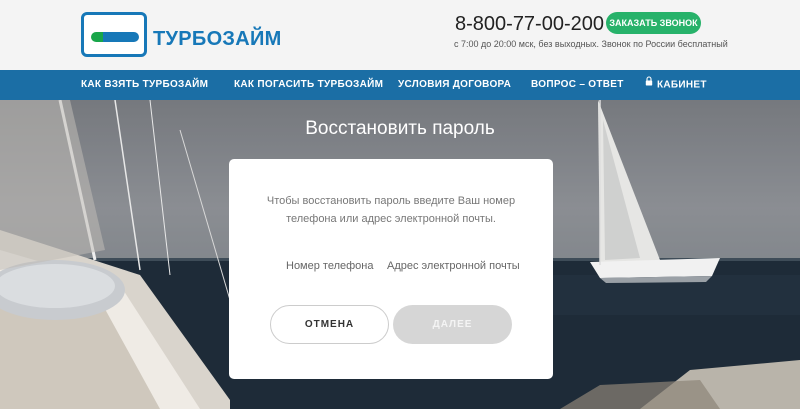  What do you see at coordinates (144, 85) in the screenshot?
I see `nav-item-how-to-get: КАК ВЗЯТЬ ТУРБОЗАЙМ` at bounding box center [144, 85].